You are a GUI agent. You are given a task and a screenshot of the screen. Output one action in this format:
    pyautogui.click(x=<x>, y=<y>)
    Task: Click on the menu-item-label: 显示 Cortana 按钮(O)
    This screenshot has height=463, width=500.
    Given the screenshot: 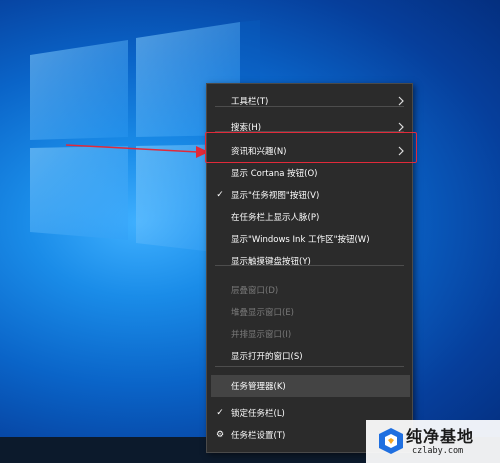 What is the action you would take?
    pyautogui.click(x=274, y=174)
    